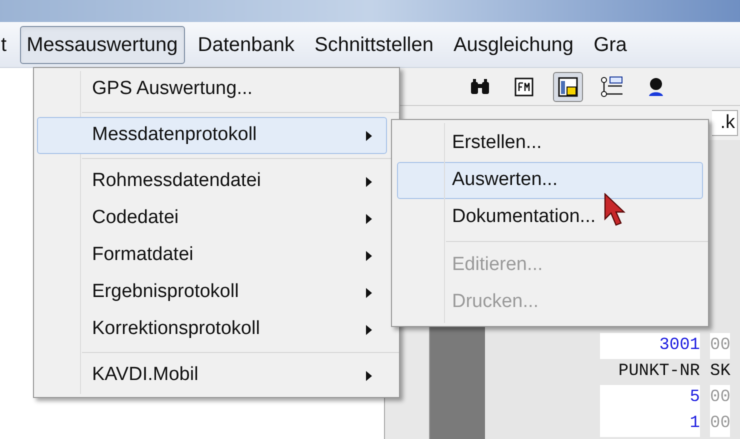 The height and width of the screenshot is (439, 740). What do you see at coordinates (212, 181) in the screenshot?
I see `menu-item: Rohmessdatendatei` at bounding box center [212, 181].